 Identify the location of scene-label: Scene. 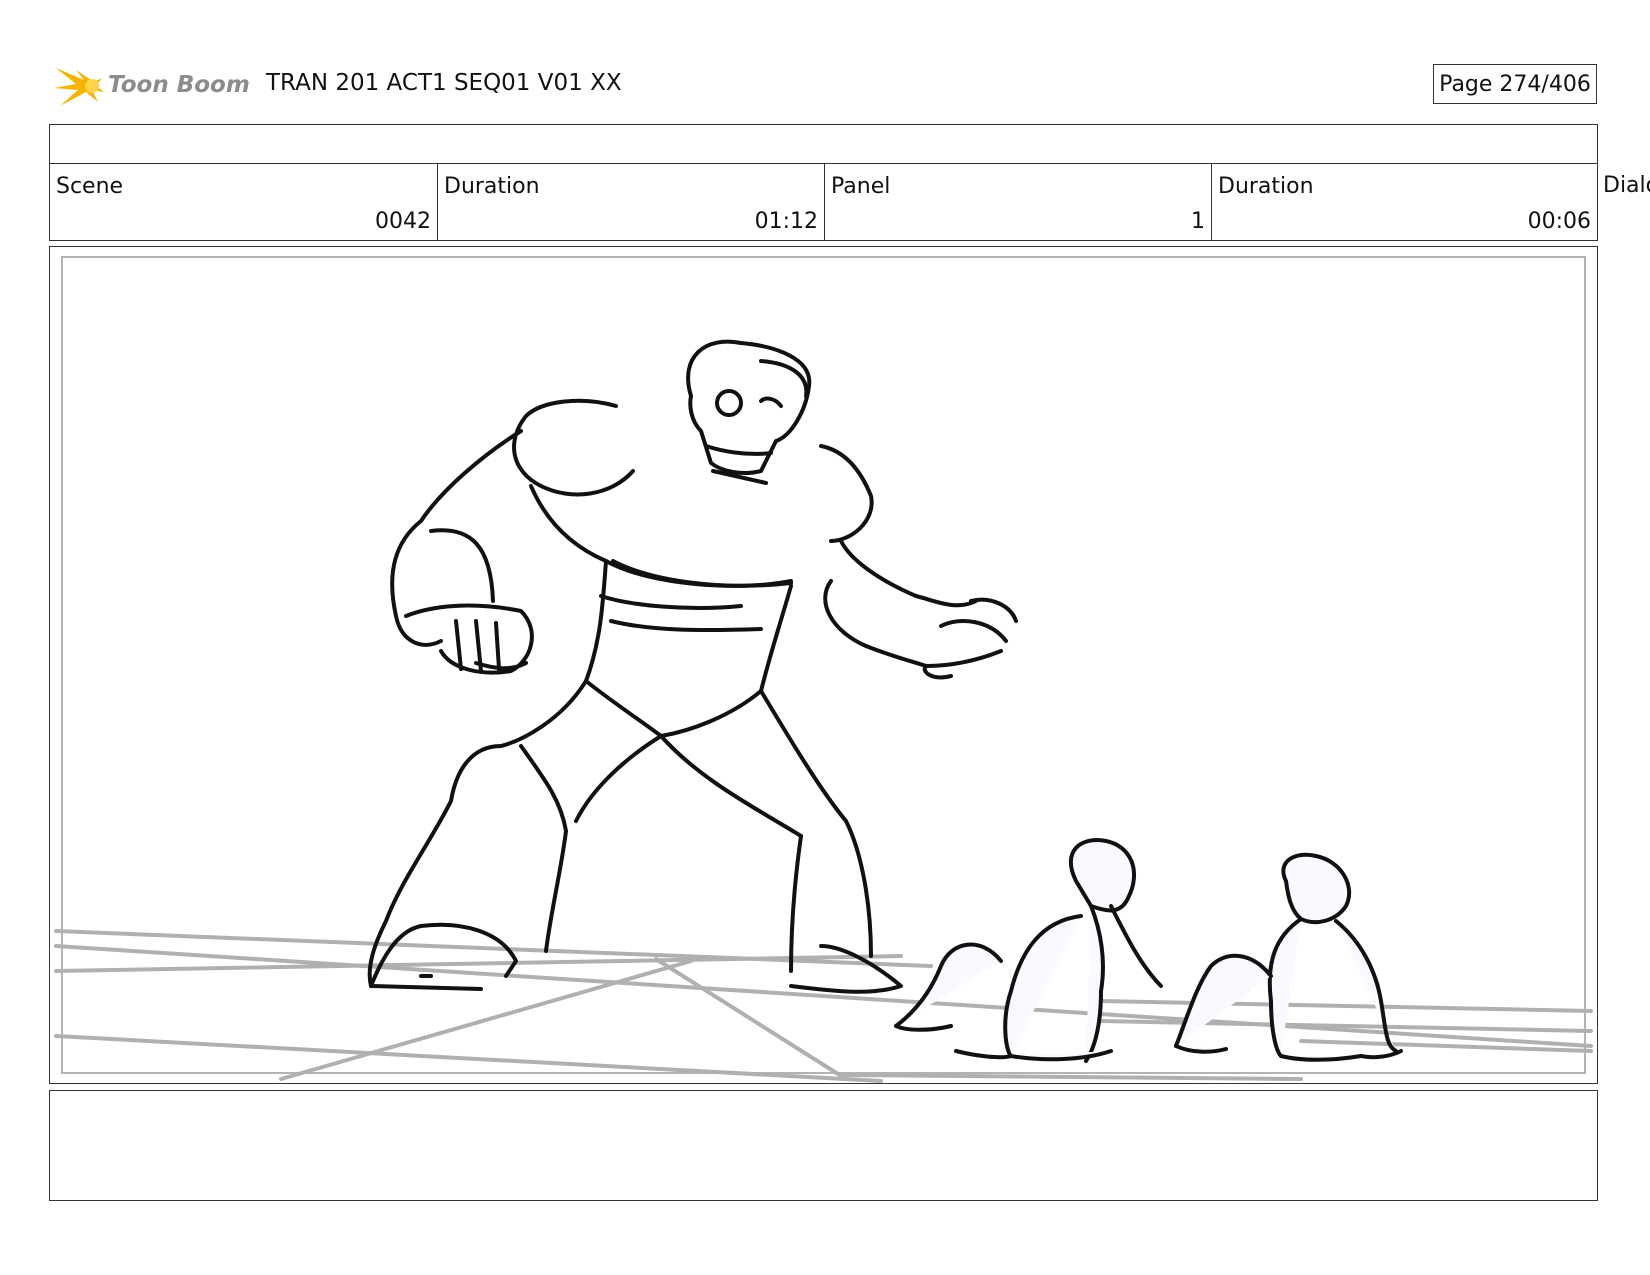
(90, 186).